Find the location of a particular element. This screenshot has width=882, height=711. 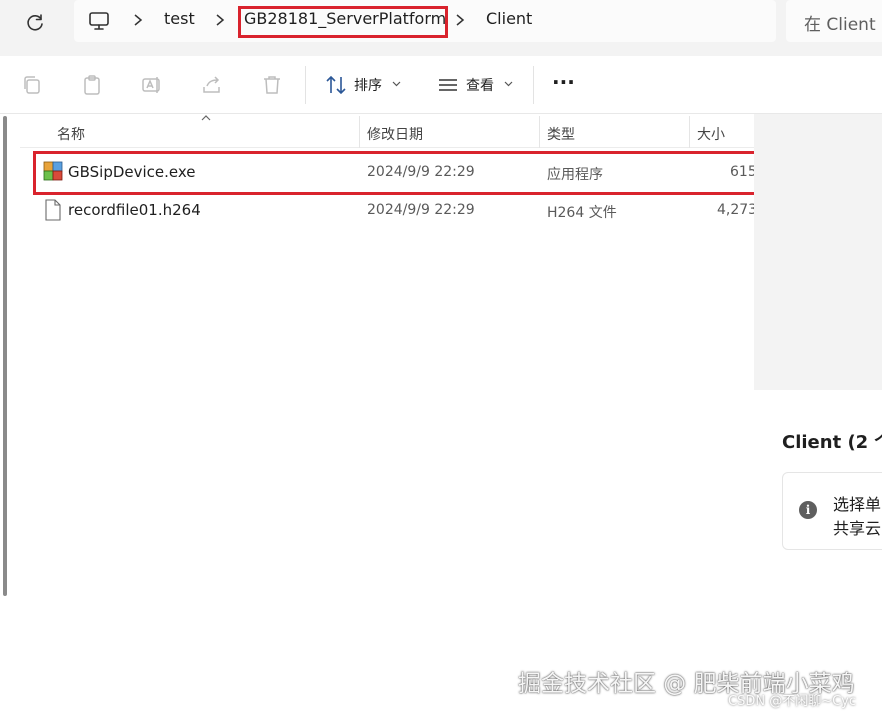

share-icon is located at coordinates (212, 85).